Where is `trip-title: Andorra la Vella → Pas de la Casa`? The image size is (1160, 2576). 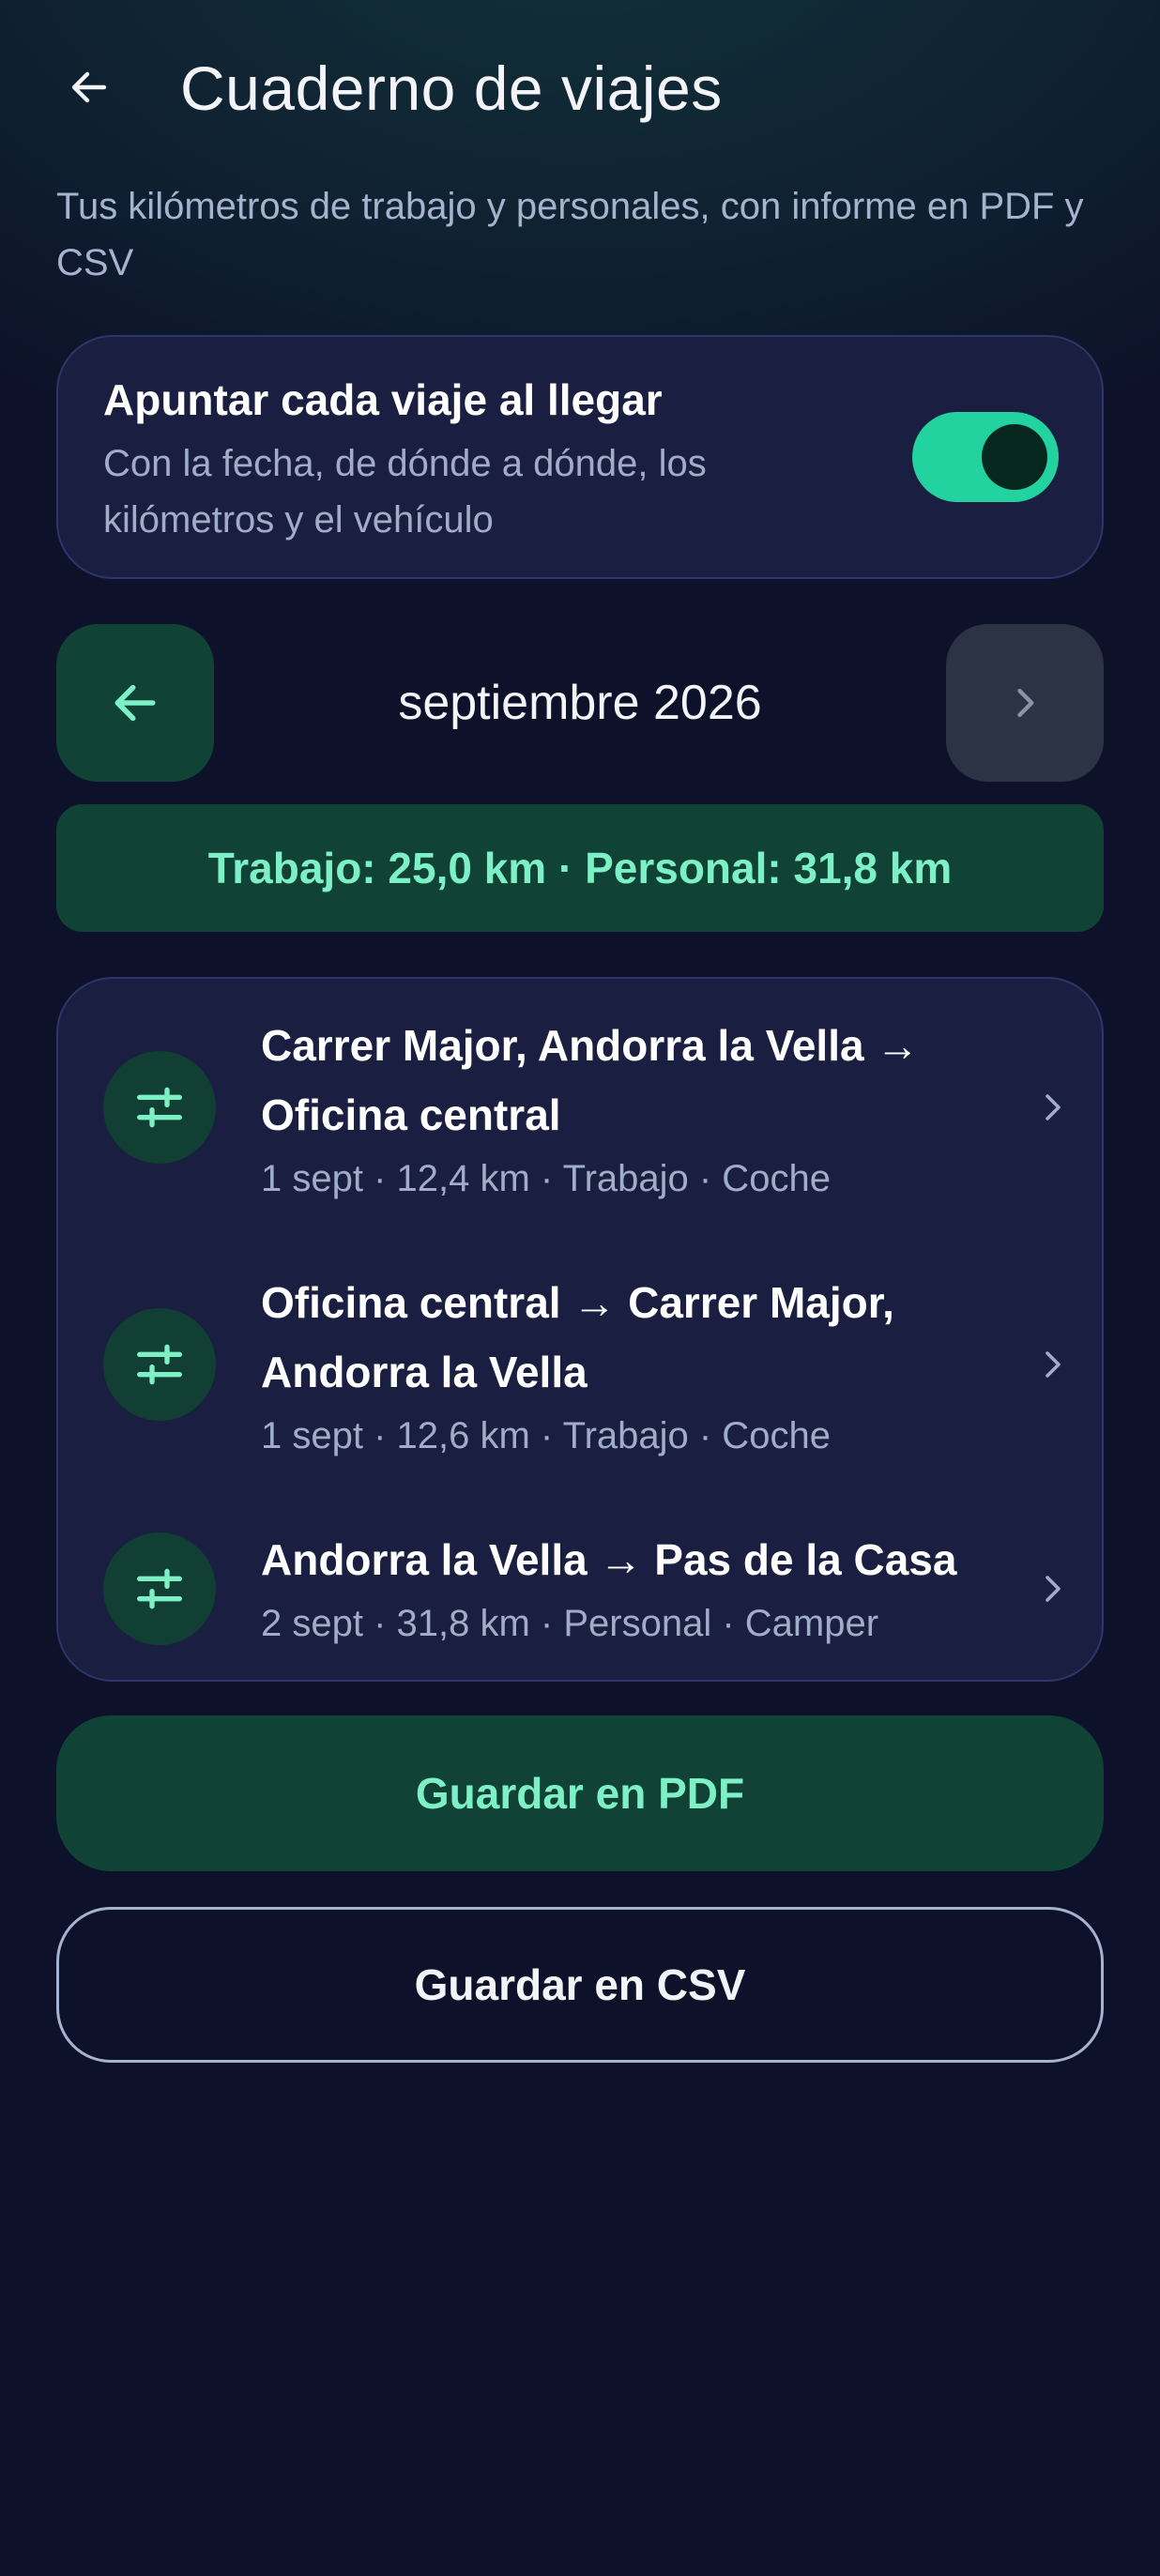 trip-title: Andorra la Vella → Pas de la Casa is located at coordinates (609, 1559).